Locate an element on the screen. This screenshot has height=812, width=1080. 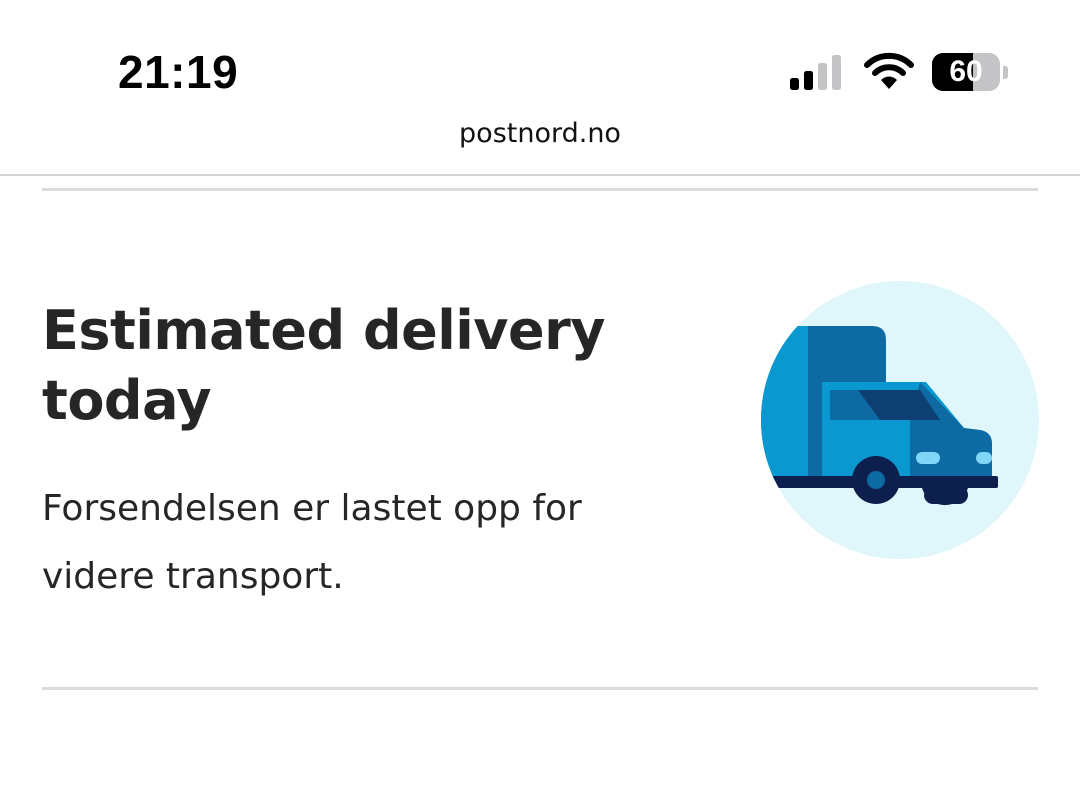
battery-tip is located at coordinates (1005, 72).